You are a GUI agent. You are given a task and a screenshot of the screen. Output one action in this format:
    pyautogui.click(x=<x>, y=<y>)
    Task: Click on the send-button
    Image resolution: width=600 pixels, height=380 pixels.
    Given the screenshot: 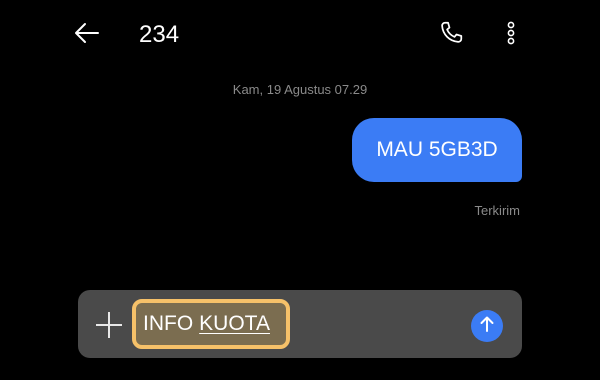 What is the action you would take?
    pyautogui.click(x=487, y=326)
    